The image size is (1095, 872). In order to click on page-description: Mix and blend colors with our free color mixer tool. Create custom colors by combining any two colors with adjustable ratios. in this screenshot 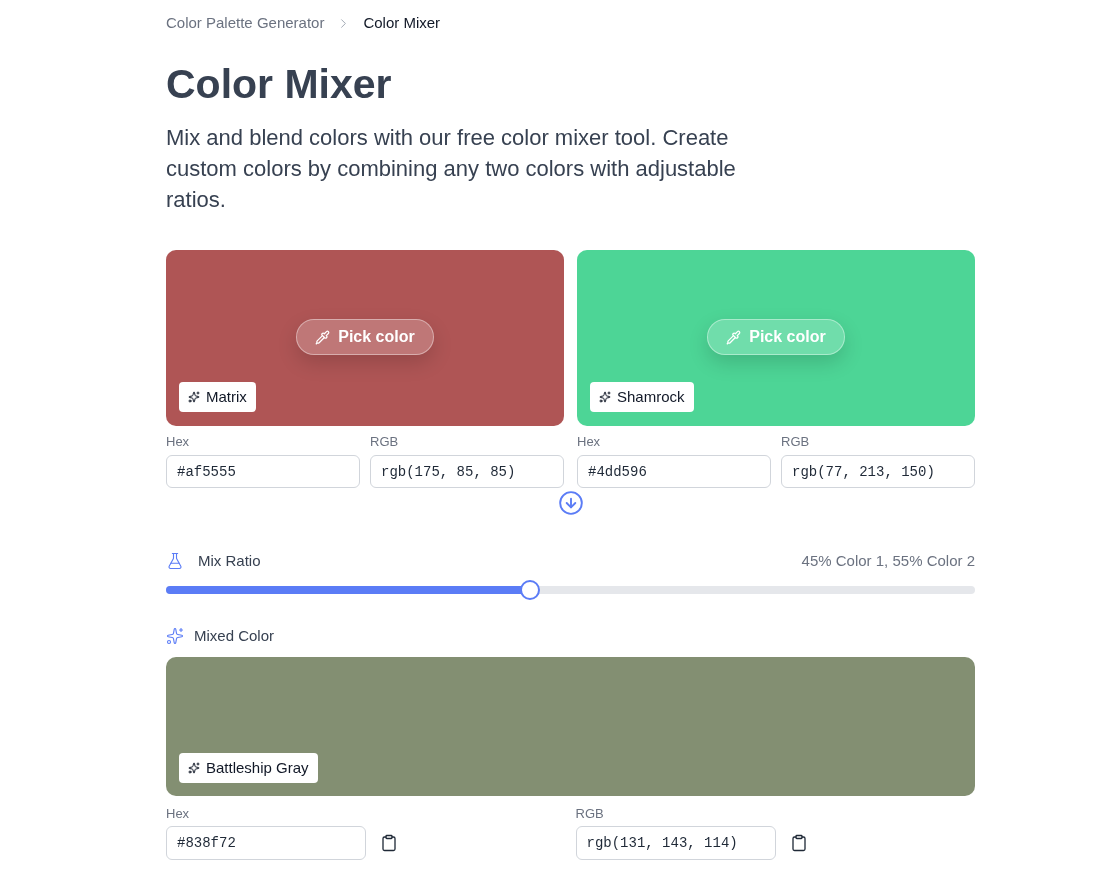, I will do `click(451, 169)`.